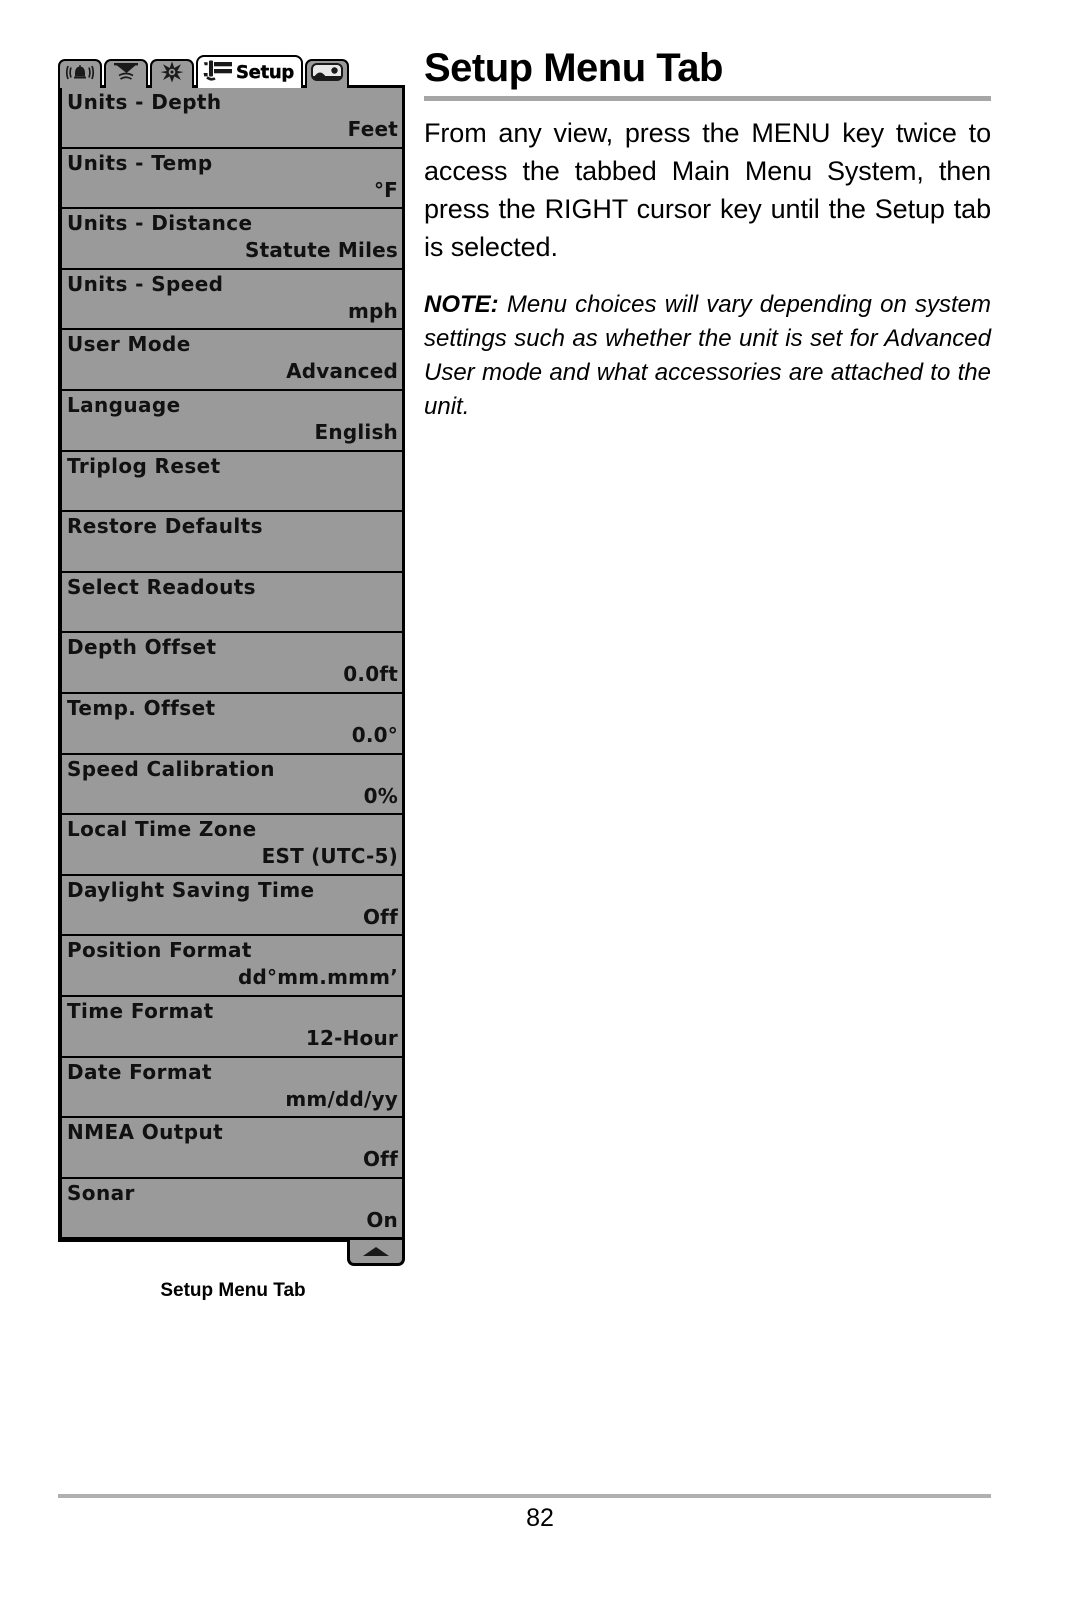 The image size is (1080, 1620). Describe the element at coordinates (231, 360) in the screenshot. I see `menu-item-user-mode: User Mode Advanced` at that location.